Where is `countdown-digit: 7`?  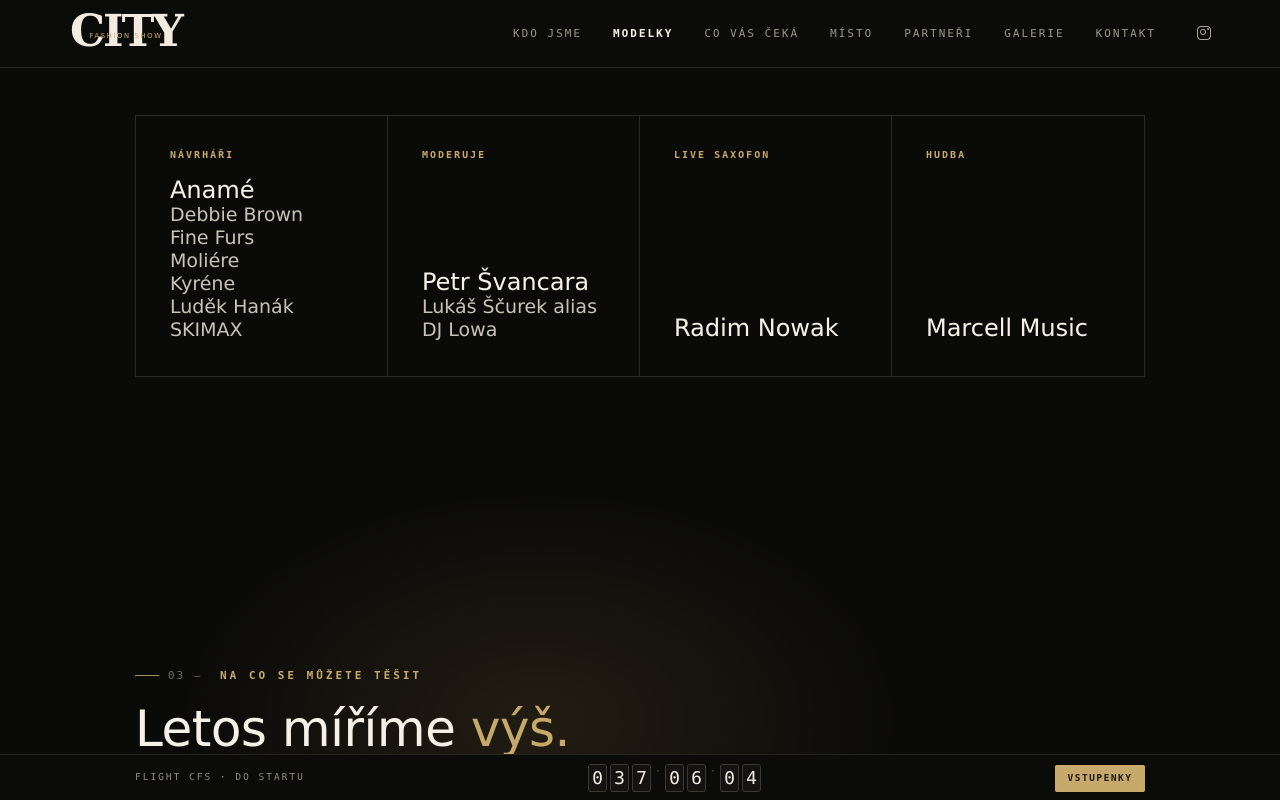
countdown-digit: 7 is located at coordinates (641, 778).